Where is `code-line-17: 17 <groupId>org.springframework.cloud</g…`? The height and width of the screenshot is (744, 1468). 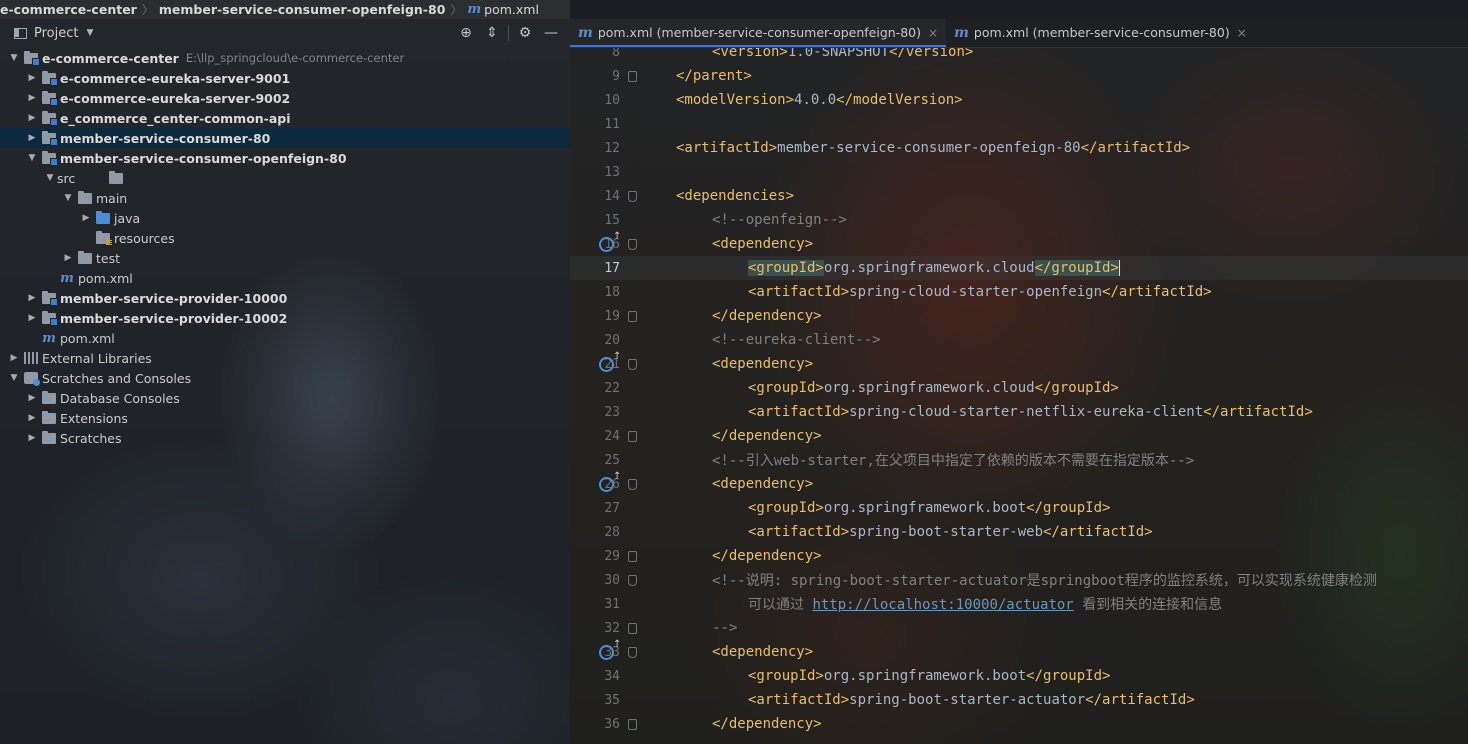
code-line-17: 17 <groupId>org.springframework.cloud</g… is located at coordinates (1019, 268).